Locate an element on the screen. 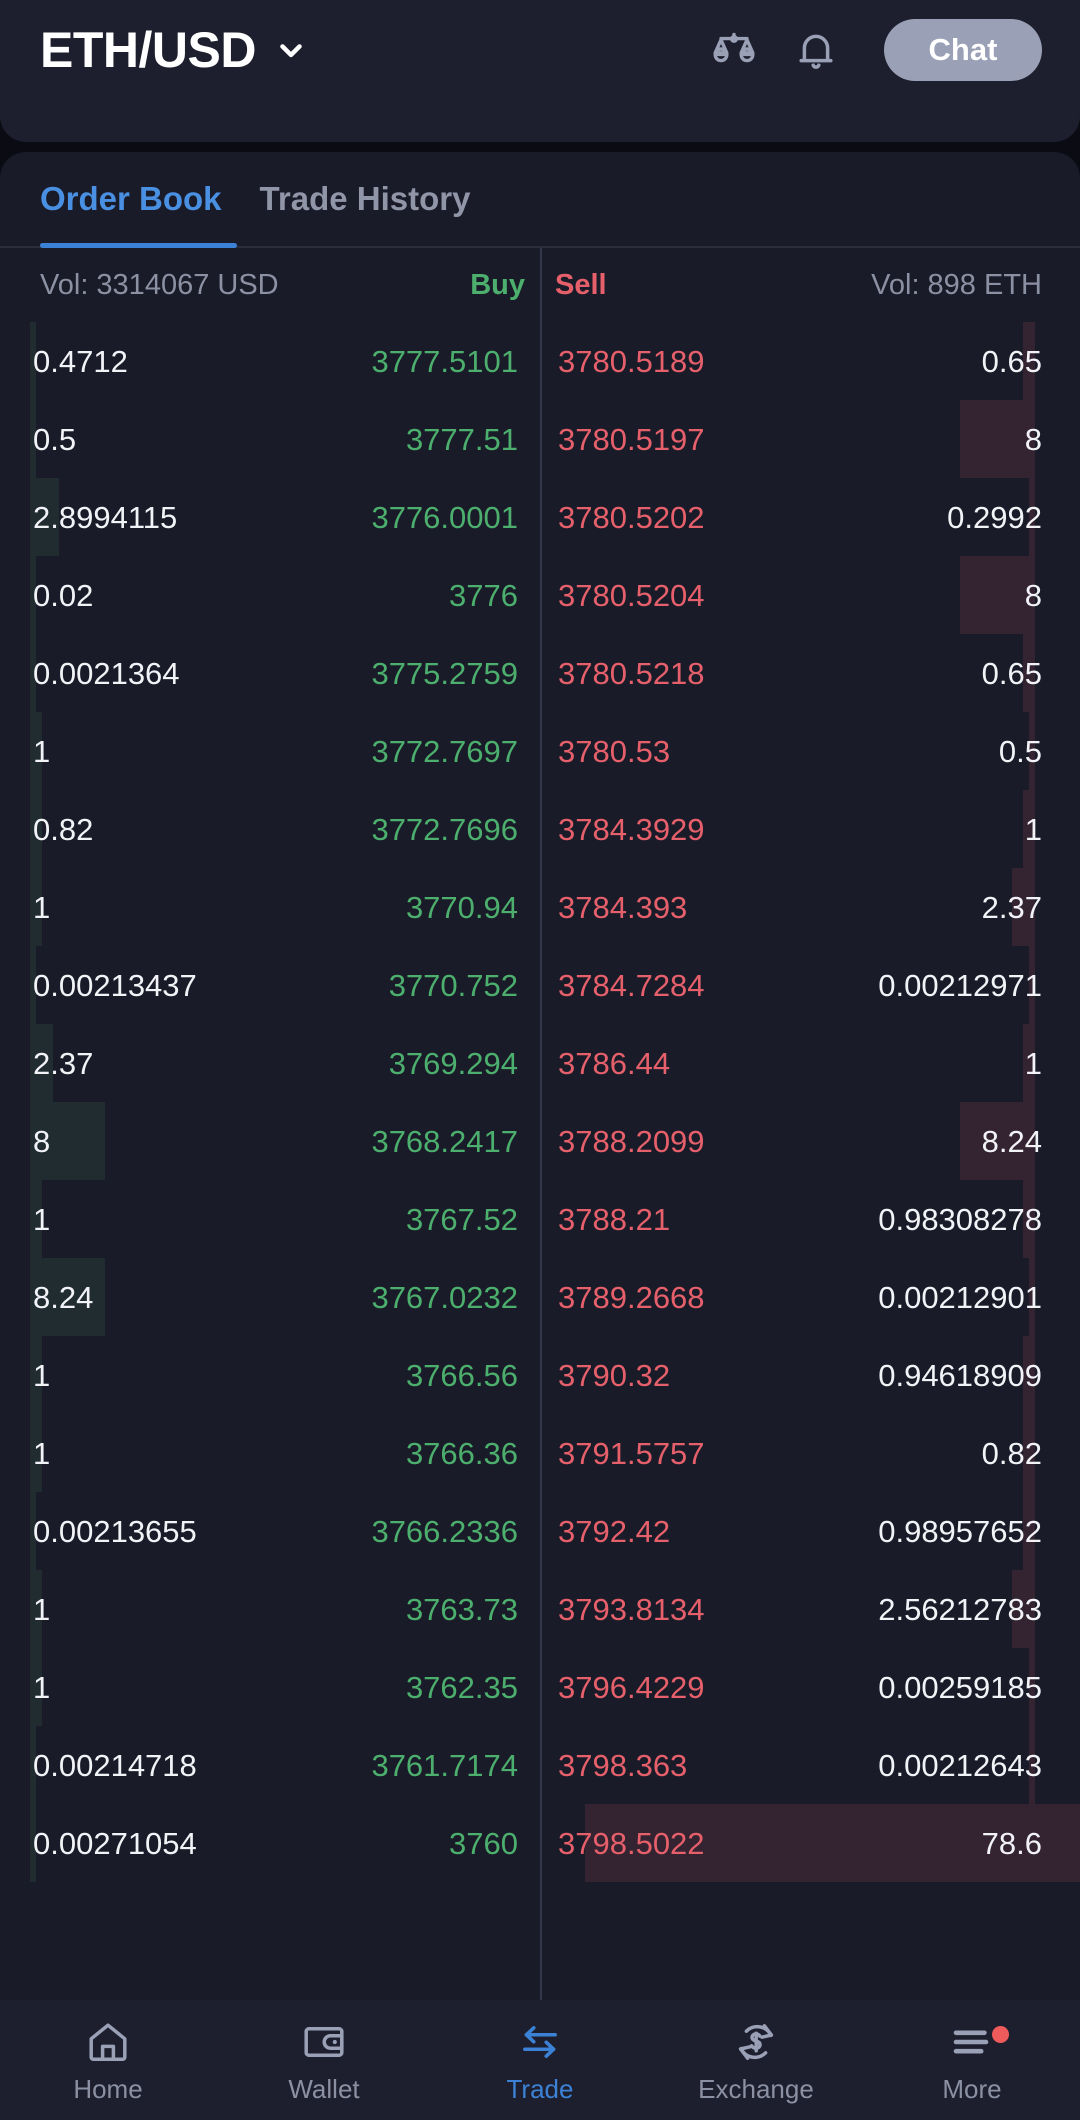 The height and width of the screenshot is (2120, 1080). bid-amount: 2.8994115 is located at coordinates (105, 517).